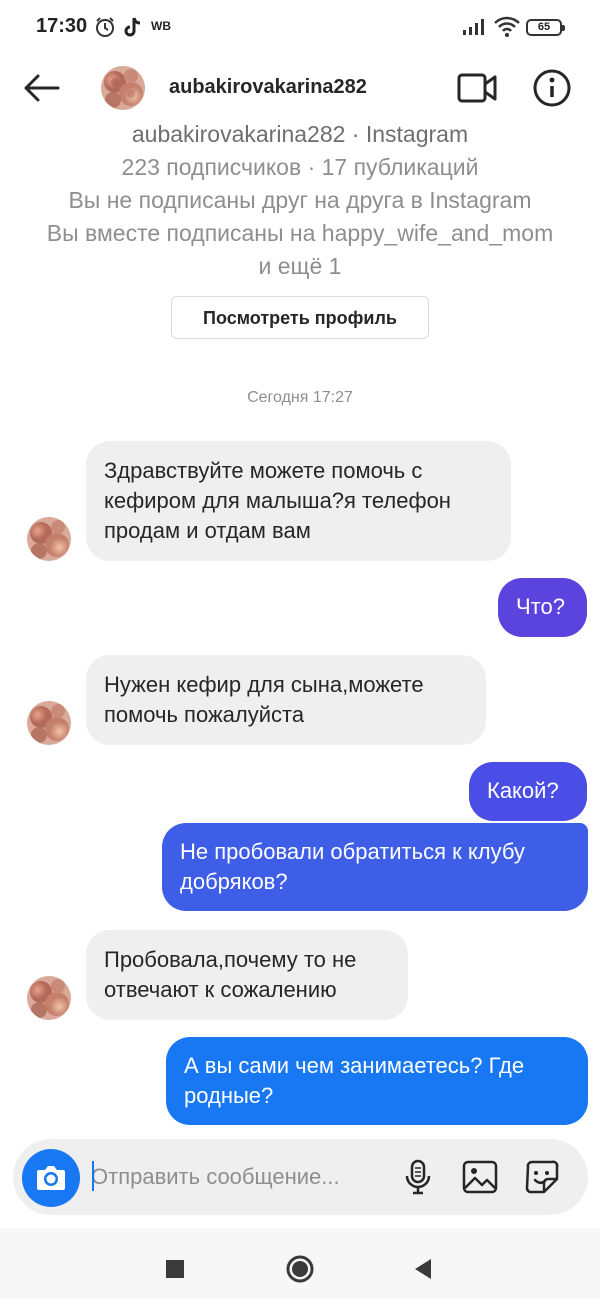 Image resolution: width=600 pixels, height=1299 pixels. I want to click on alarm-icon, so click(105, 27).